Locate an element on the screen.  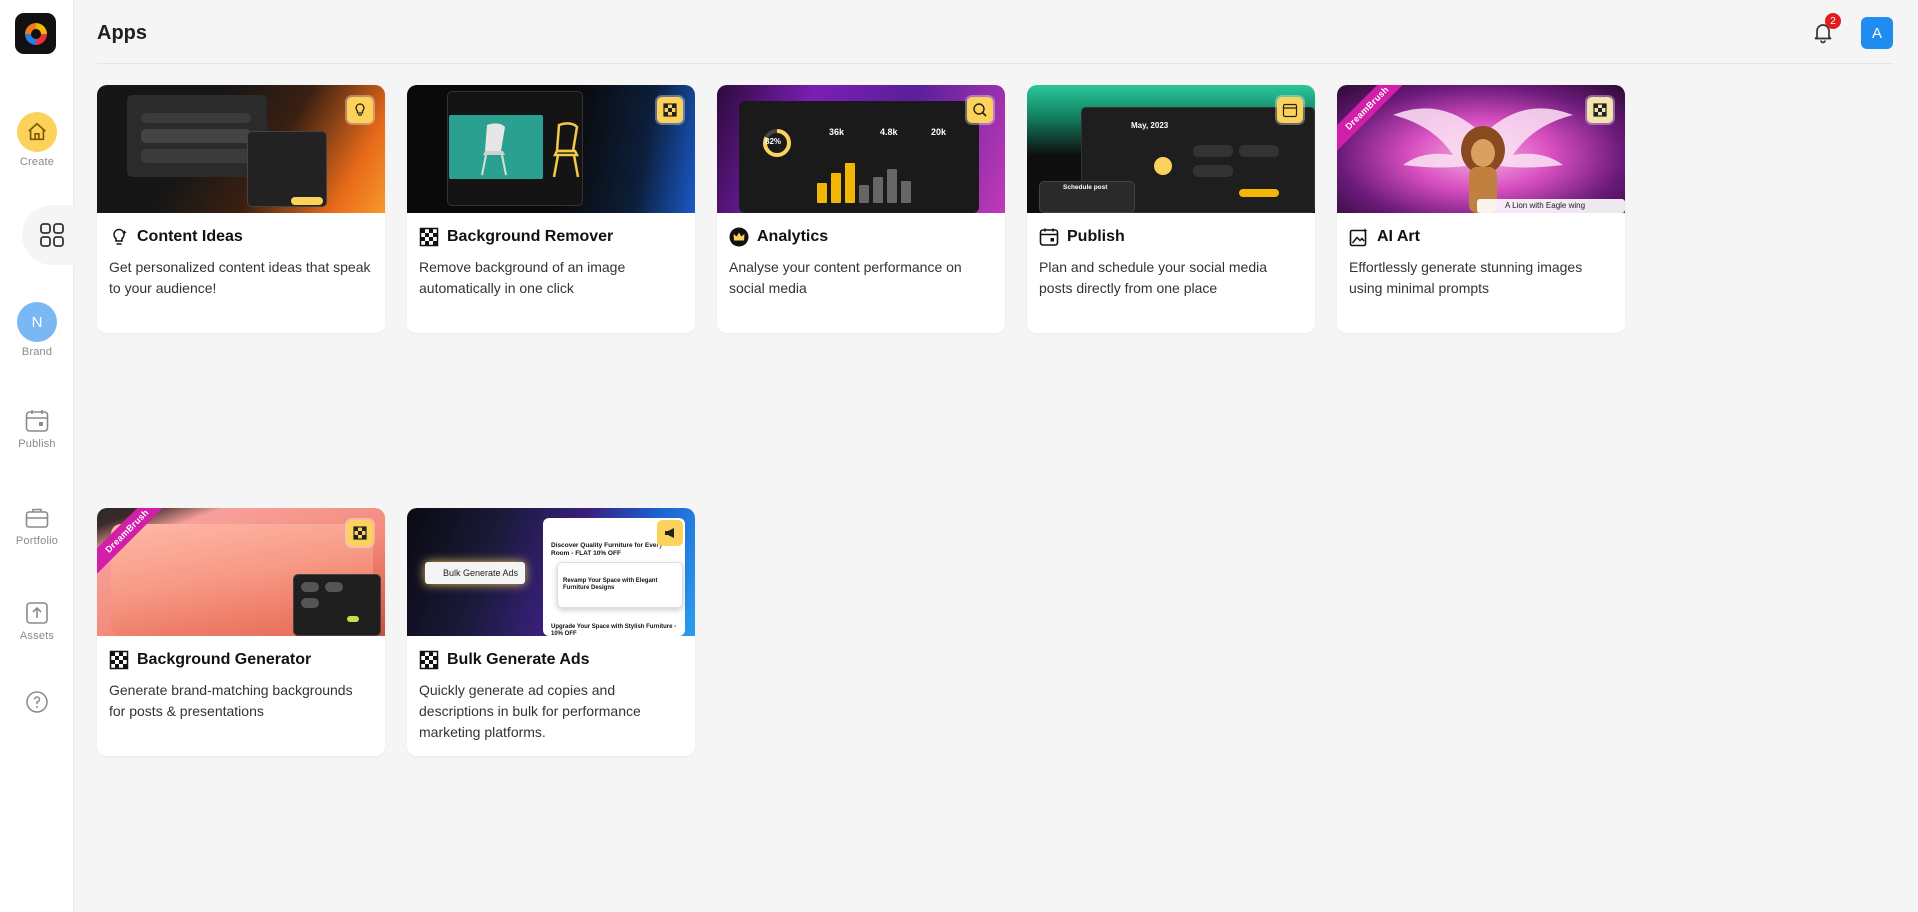
card-header: Background Remover is located at coordinates (516, 237).